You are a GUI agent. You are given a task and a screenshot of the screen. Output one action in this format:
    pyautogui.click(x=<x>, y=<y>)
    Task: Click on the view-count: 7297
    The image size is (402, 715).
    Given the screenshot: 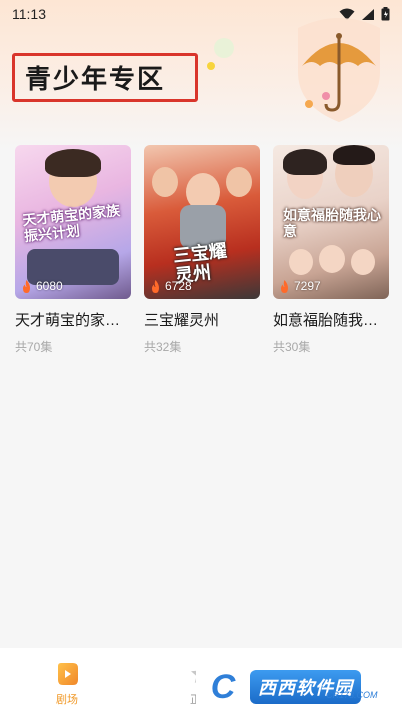 What is the action you would take?
    pyautogui.click(x=300, y=286)
    